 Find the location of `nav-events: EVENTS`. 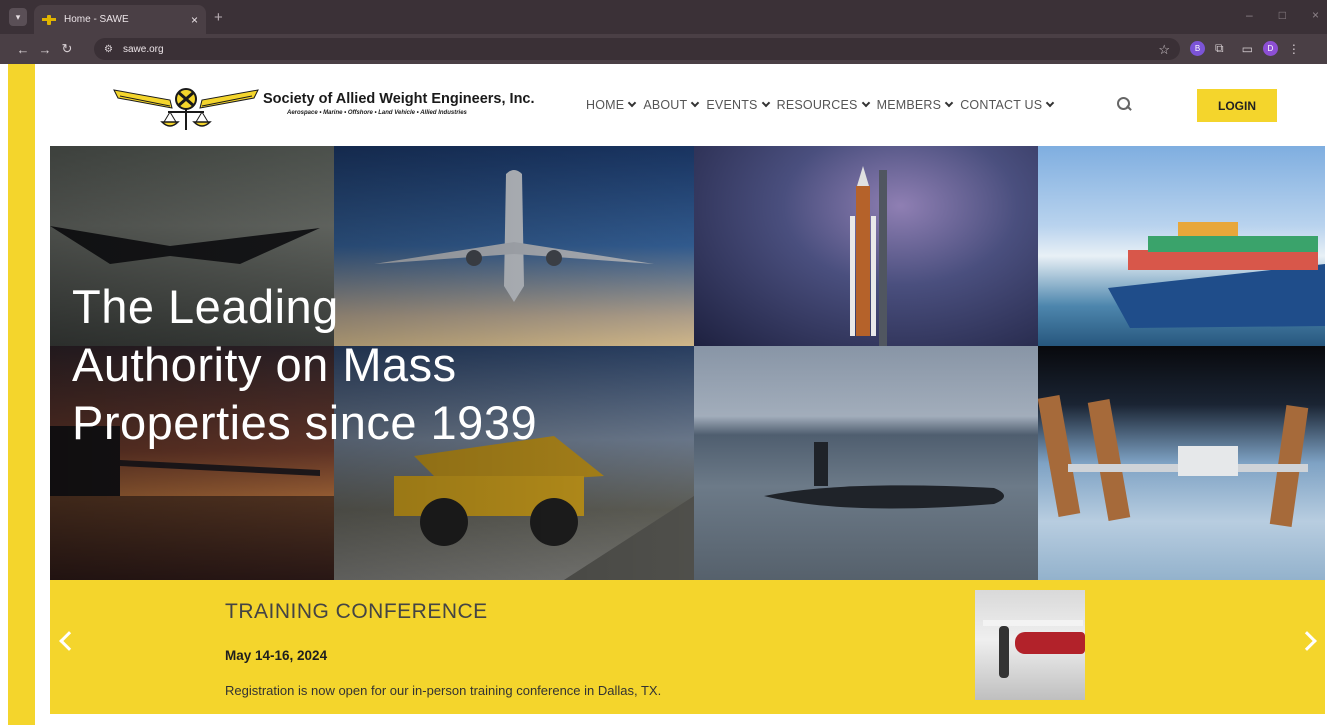

nav-events: EVENTS is located at coordinates (738, 105).